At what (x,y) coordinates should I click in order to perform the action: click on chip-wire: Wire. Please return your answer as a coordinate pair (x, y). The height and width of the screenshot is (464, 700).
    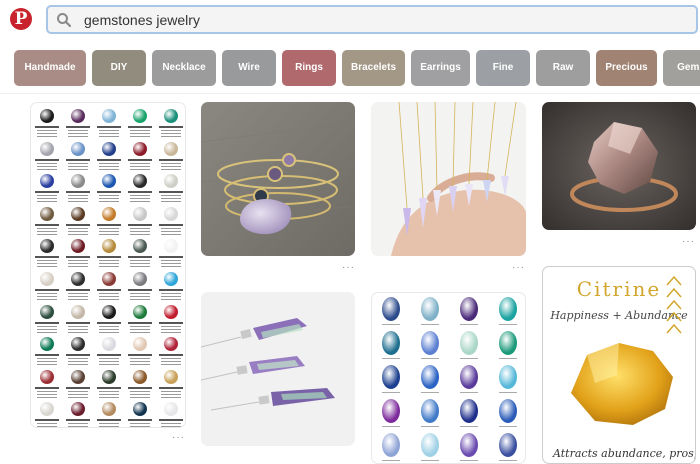
    Looking at the image, I should click on (249, 68).